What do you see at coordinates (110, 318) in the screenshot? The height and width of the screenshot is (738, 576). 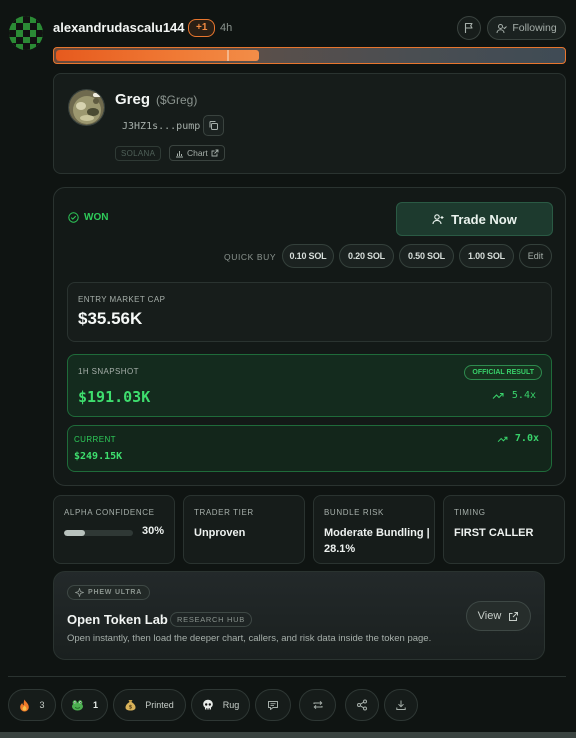 I see `entry-market-cap-value: $35.56K` at bounding box center [110, 318].